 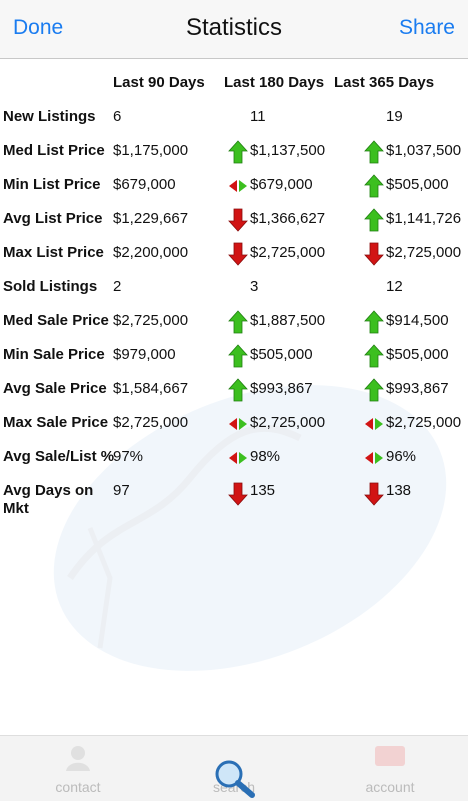 I want to click on stat-label: Med Sale Price, so click(x=56, y=320).